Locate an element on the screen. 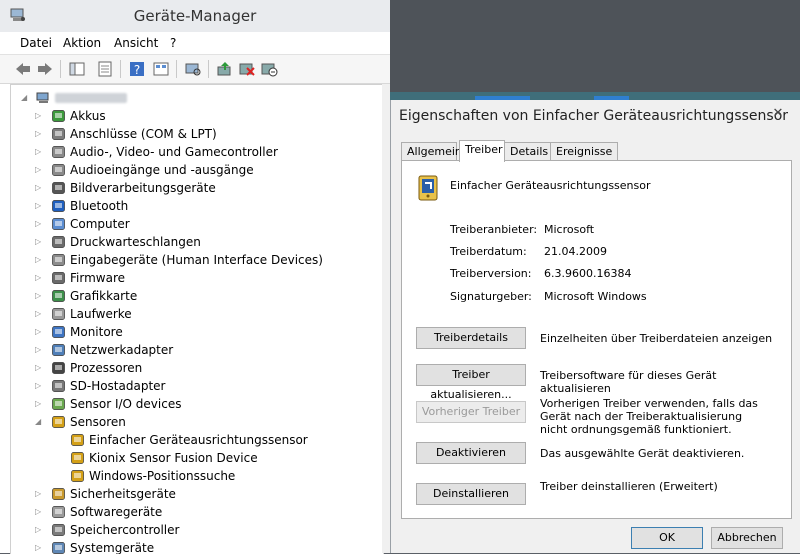 The image size is (800, 554). software-icon is located at coordinates (58, 512).